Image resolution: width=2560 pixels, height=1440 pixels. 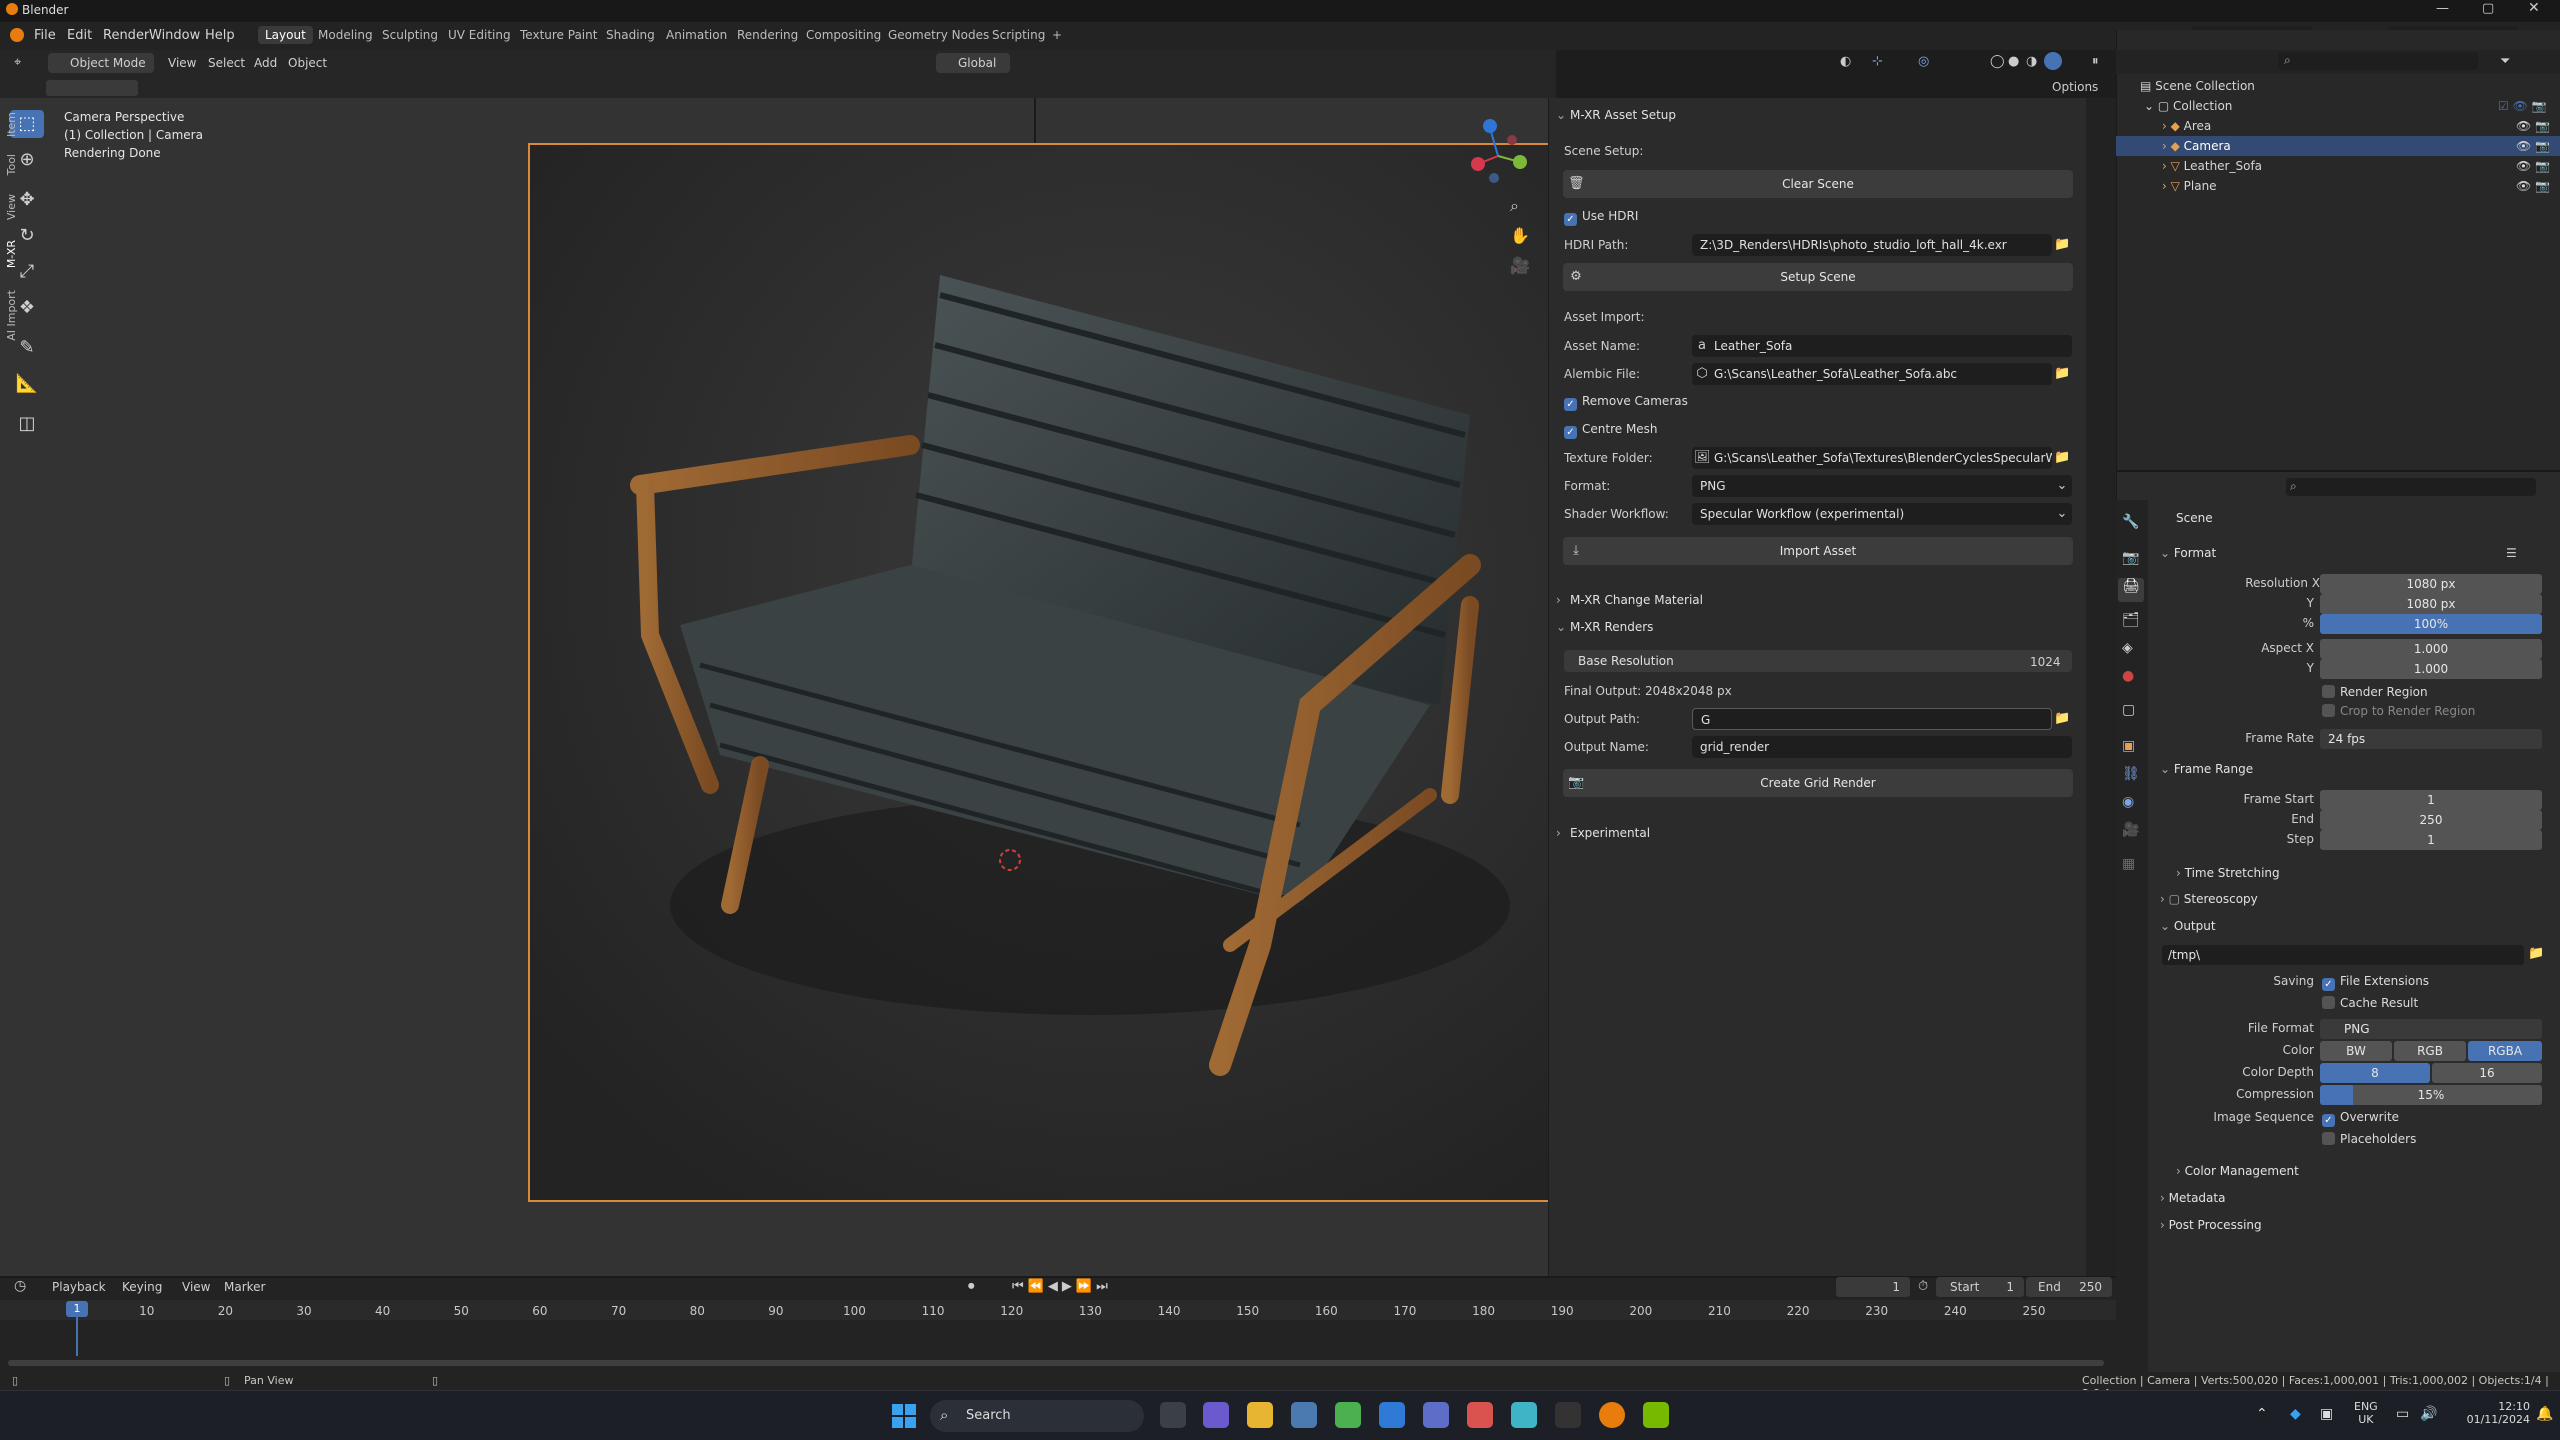 What do you see at coordinates (196, 1287) in the screenshot?
I see `timeline-view-menu: View` at bounding box center [196, 1287].